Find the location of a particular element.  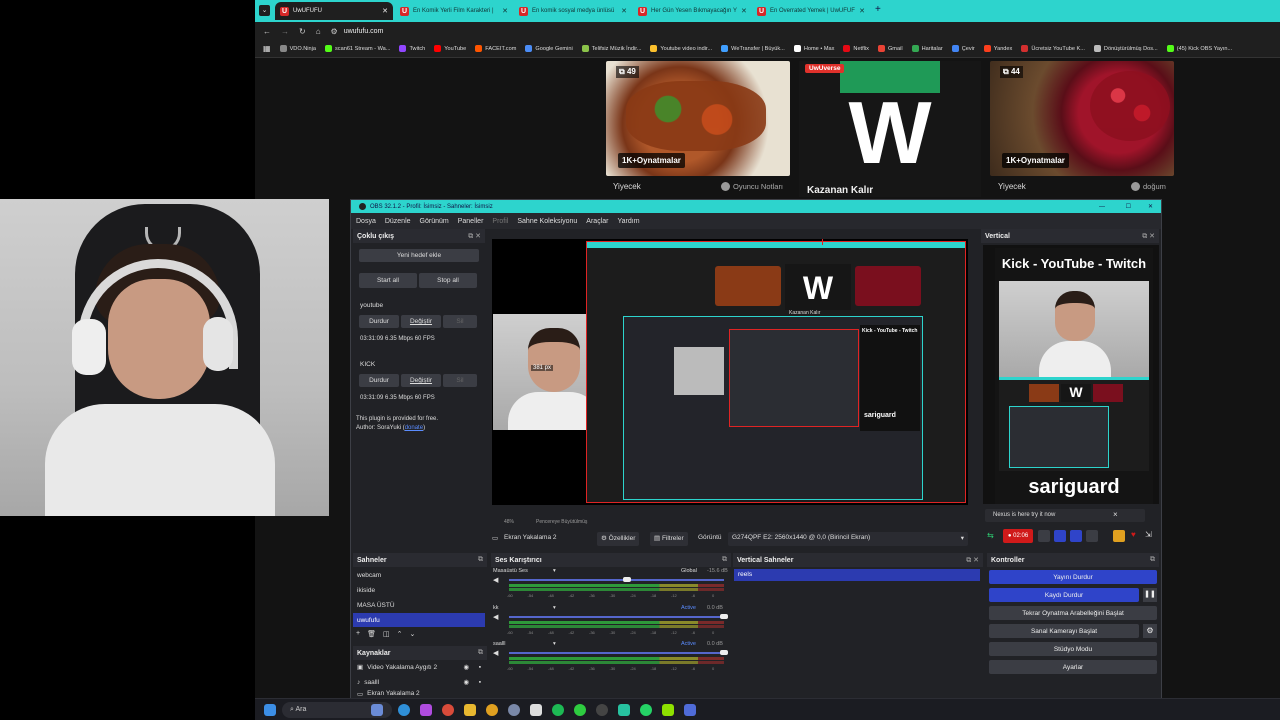

menu-profil: Profil is located at coordinates (500, 221).